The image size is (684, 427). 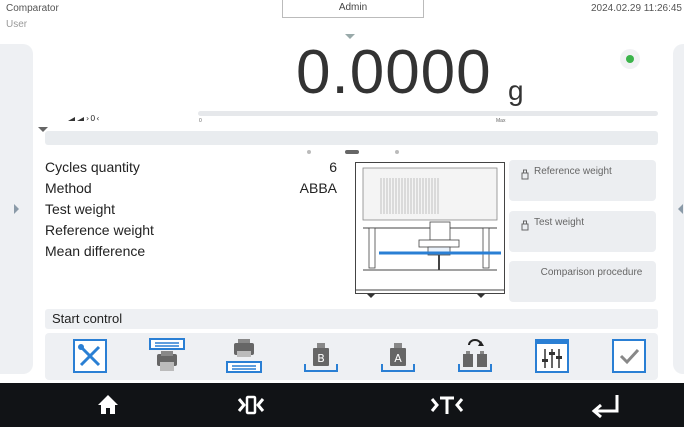 What do you see at coordinates (93, 118) in the screenshot?
I see `svg-text: ›0‹` at bounding box center [93, 118].